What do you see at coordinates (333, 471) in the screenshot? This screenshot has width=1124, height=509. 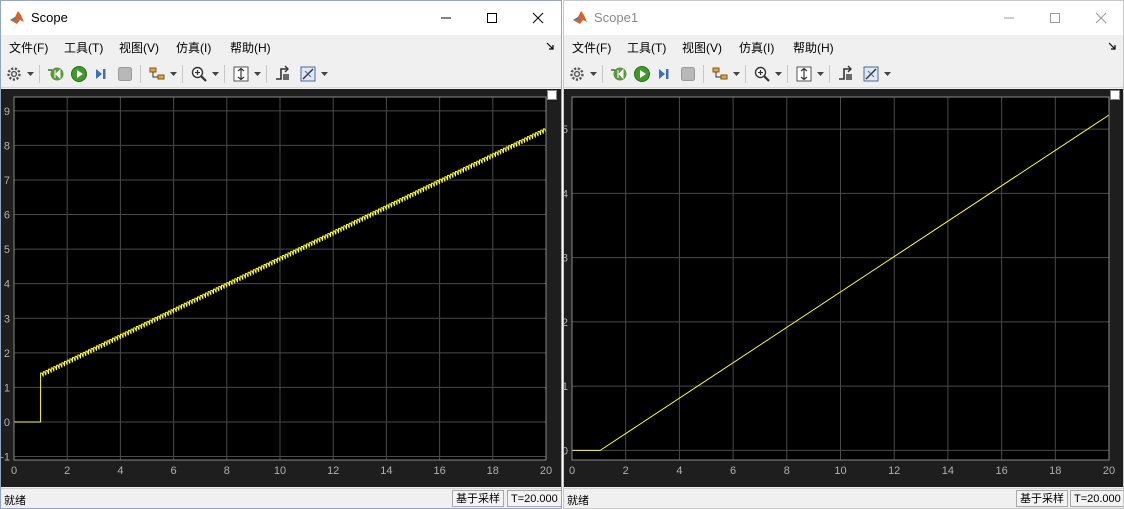 I see `x-tick-label: 12` at bounding box center [333, 471].